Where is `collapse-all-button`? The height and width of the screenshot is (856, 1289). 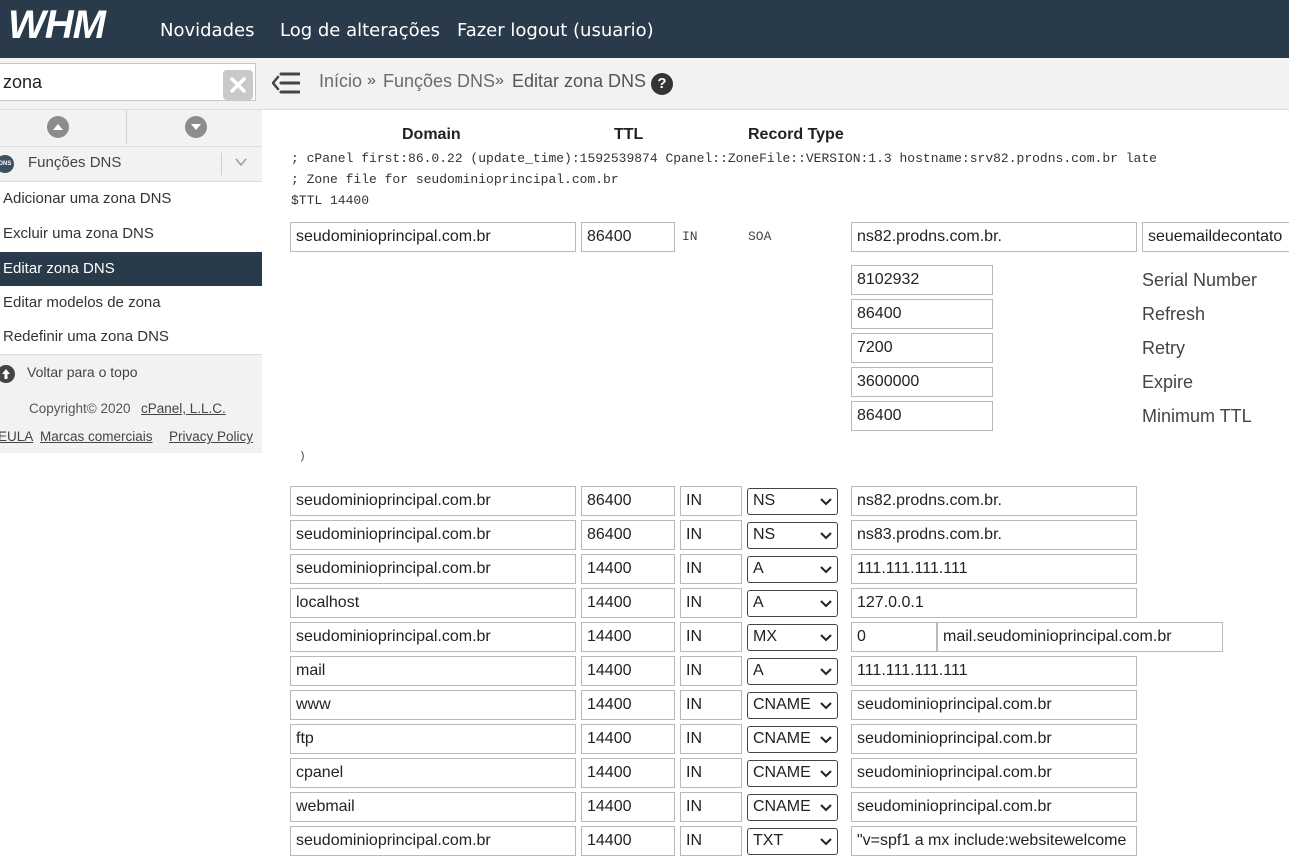
collapse-all-button is located at coordinates (58, 127).